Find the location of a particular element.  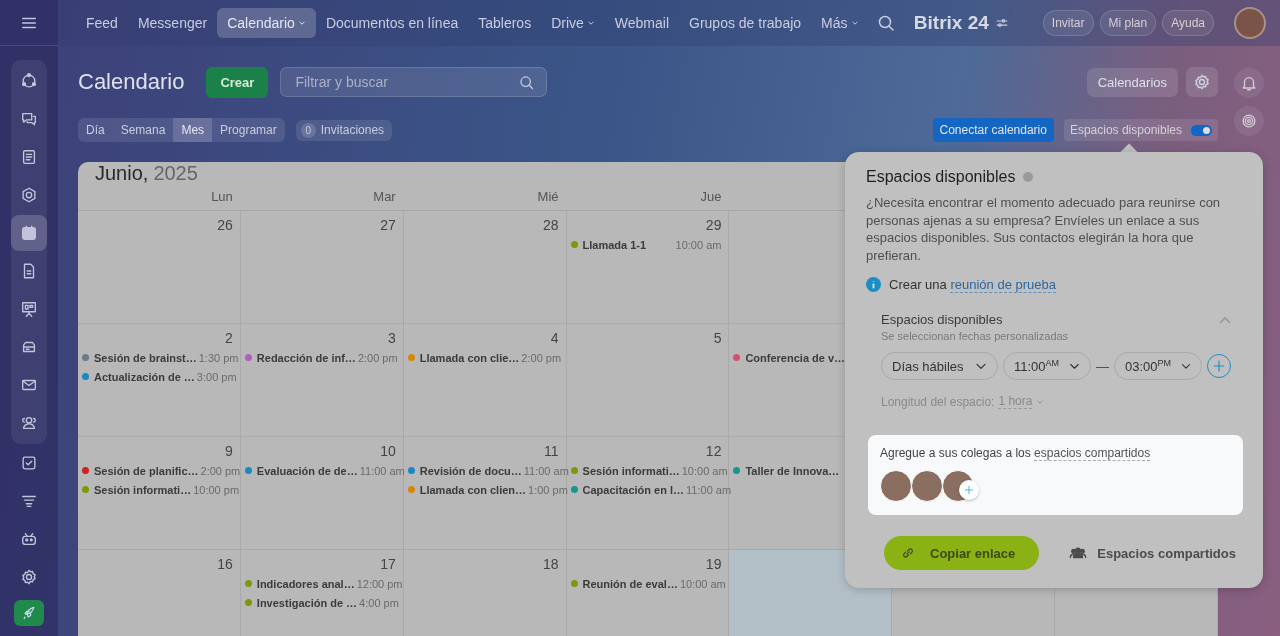

day-cell: 2 Sesión de brainst… 1:30 pm Actualización de … 3:00 pm is located at coordinates (159, 380).